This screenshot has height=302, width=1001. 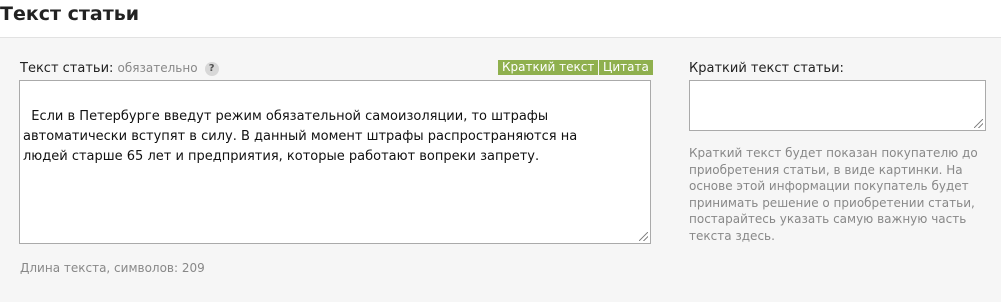 What do you see at coordinates (157, 68) in the screenshot?
I see `required-note: обязательно` at bounding box center [157, 68].